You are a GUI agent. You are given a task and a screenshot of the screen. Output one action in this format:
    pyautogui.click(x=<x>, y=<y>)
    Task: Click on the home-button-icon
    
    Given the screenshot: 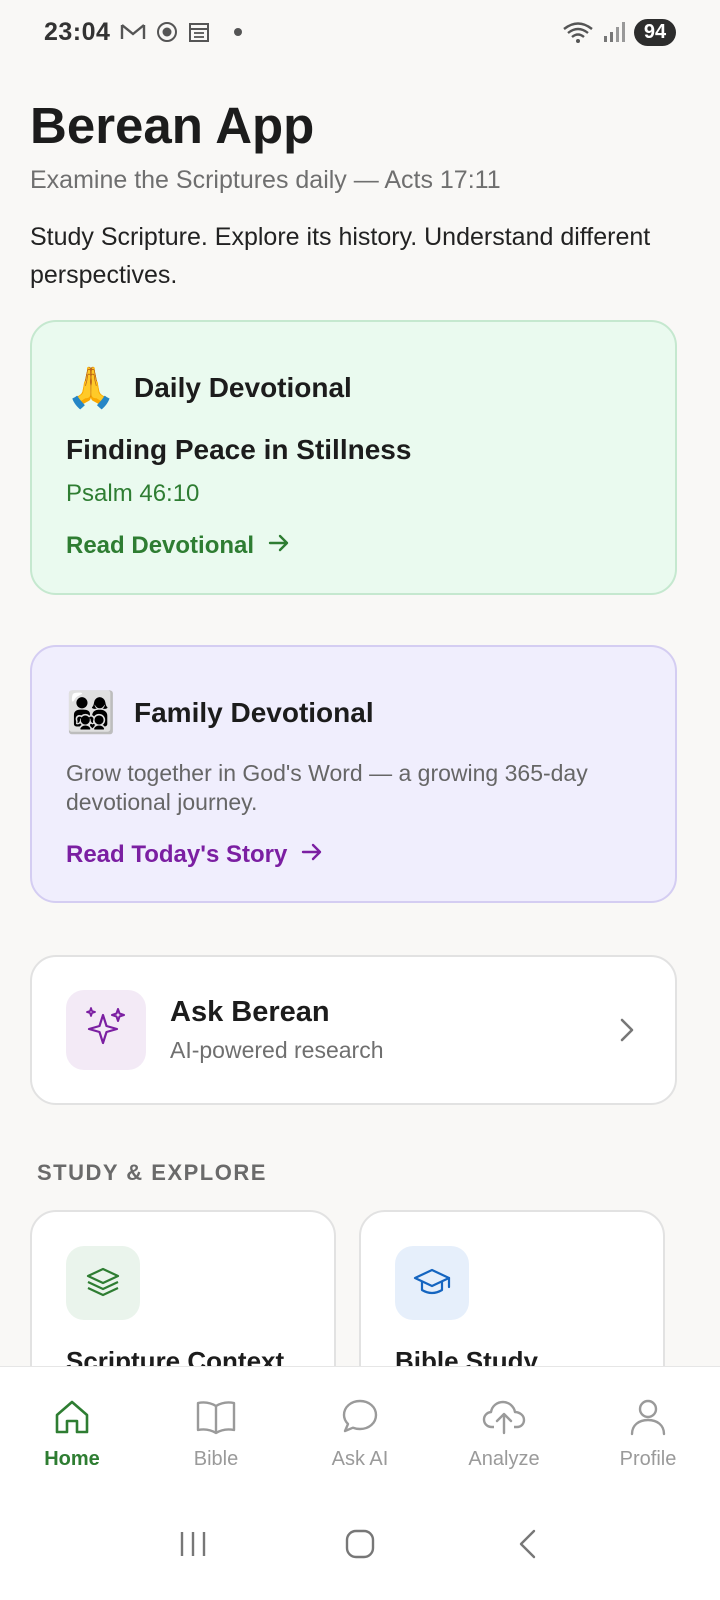 What is the action you would take?
    pyautogui.click(x=360, y=1544)
    